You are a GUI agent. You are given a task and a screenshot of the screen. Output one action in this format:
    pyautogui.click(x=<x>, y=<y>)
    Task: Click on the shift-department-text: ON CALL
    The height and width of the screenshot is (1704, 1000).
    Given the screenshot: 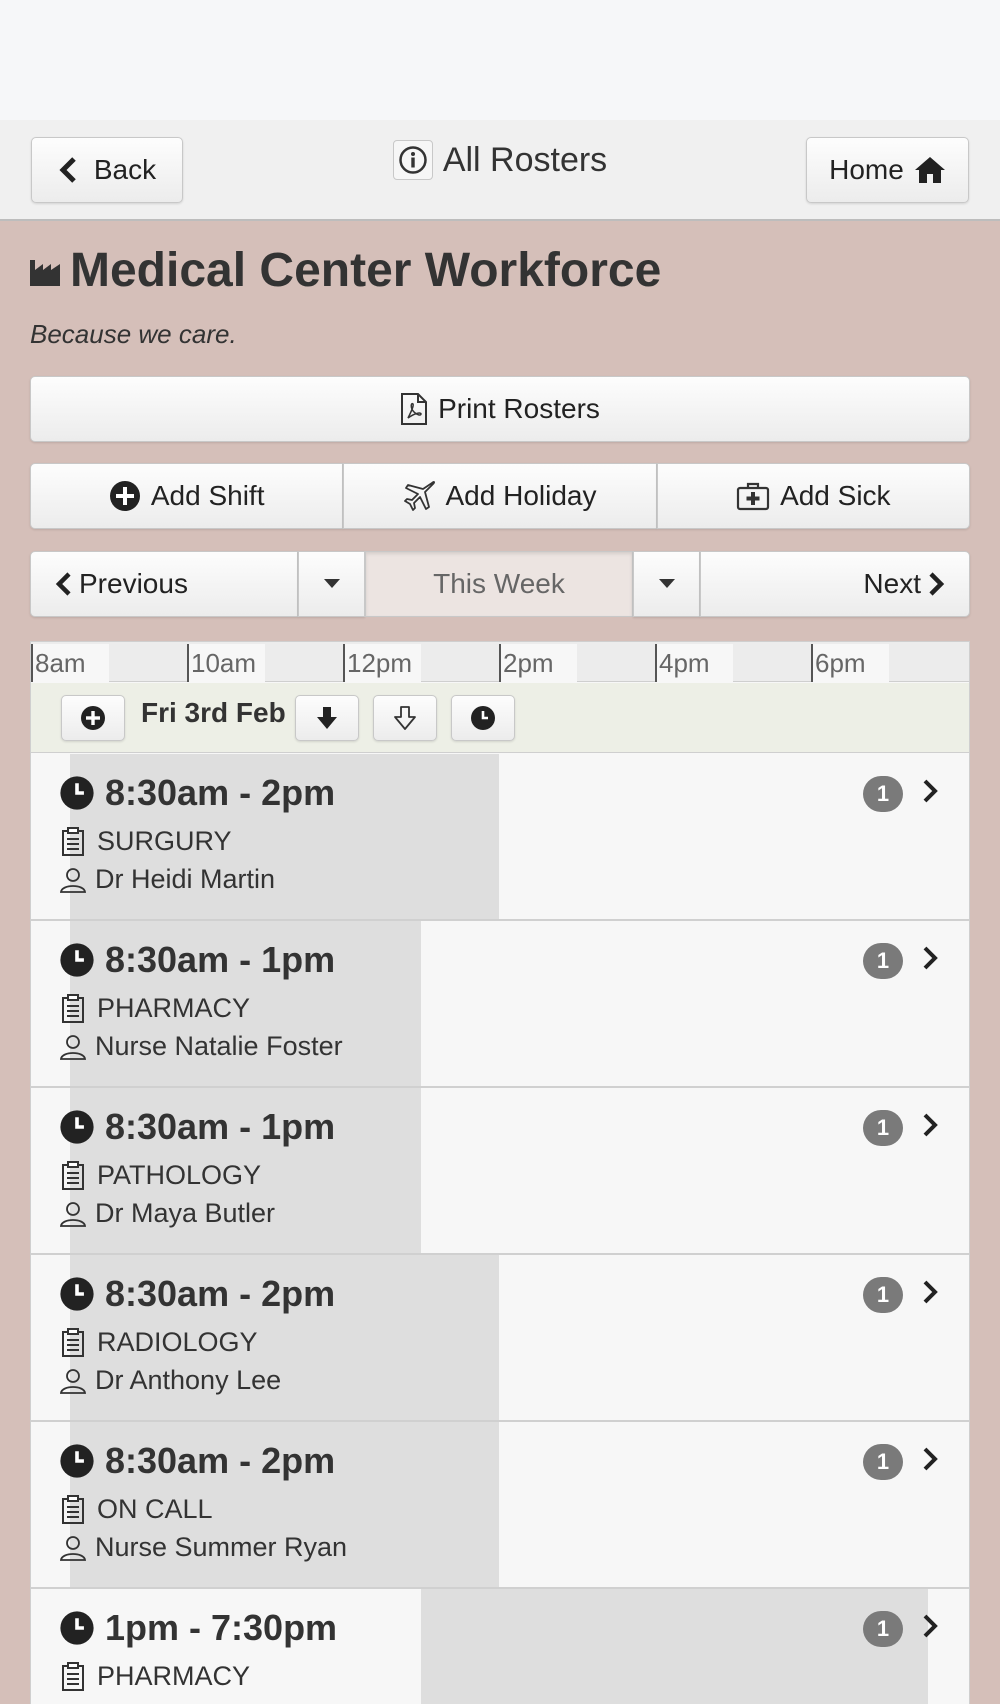 What is the action you would take?
    pyautogui.click(x=155, y=1509)
    